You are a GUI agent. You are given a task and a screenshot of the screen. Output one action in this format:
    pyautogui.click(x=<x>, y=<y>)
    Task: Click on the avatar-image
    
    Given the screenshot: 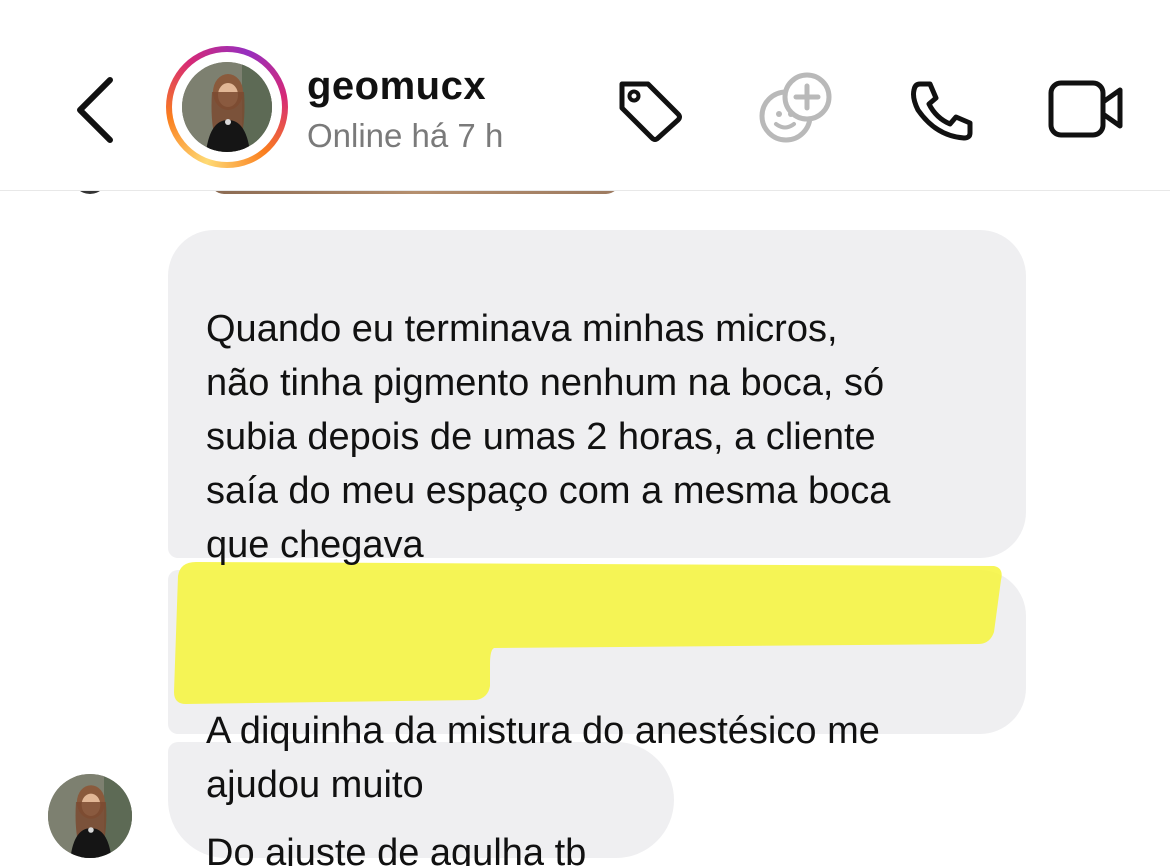 What is the action you would take?
    pyautogui.click(x=227, y=107)
    